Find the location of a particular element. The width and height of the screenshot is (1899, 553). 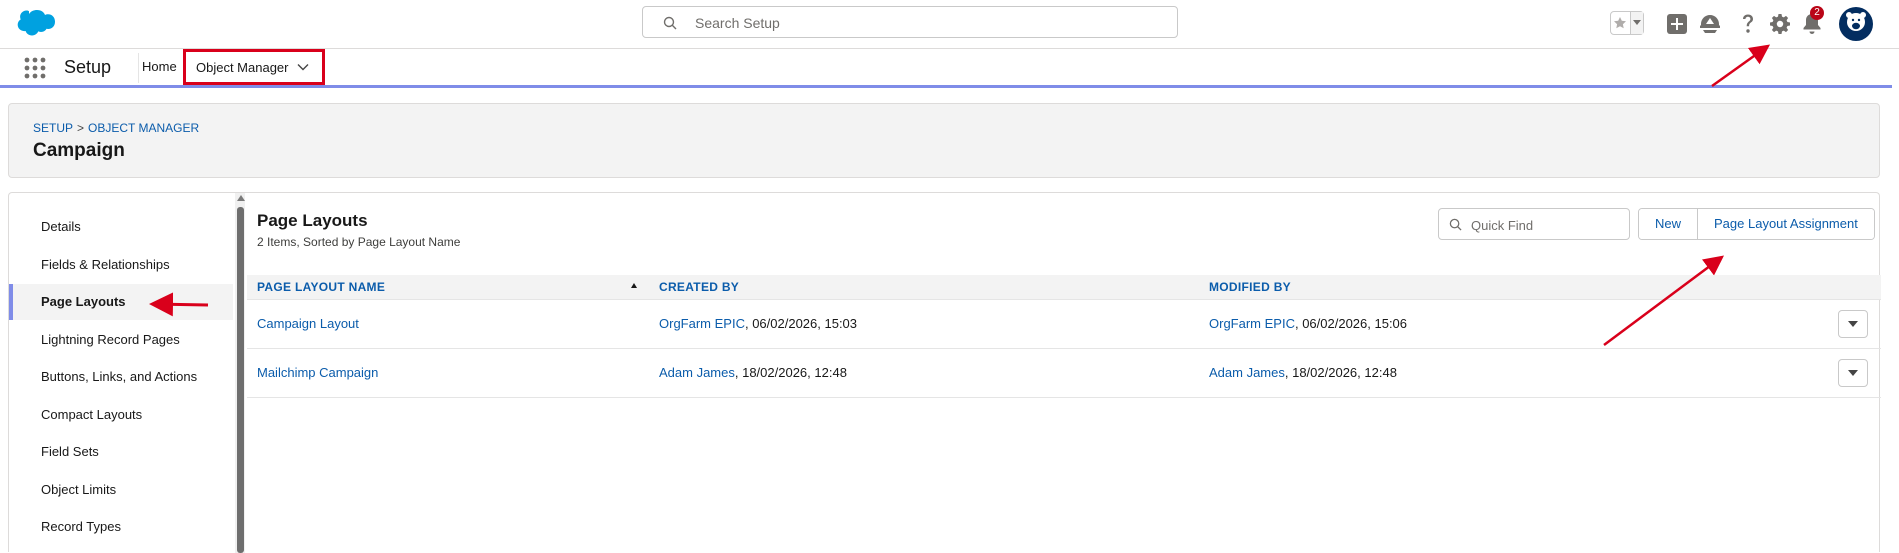

nav-divider is located at coordinates (138, 68).